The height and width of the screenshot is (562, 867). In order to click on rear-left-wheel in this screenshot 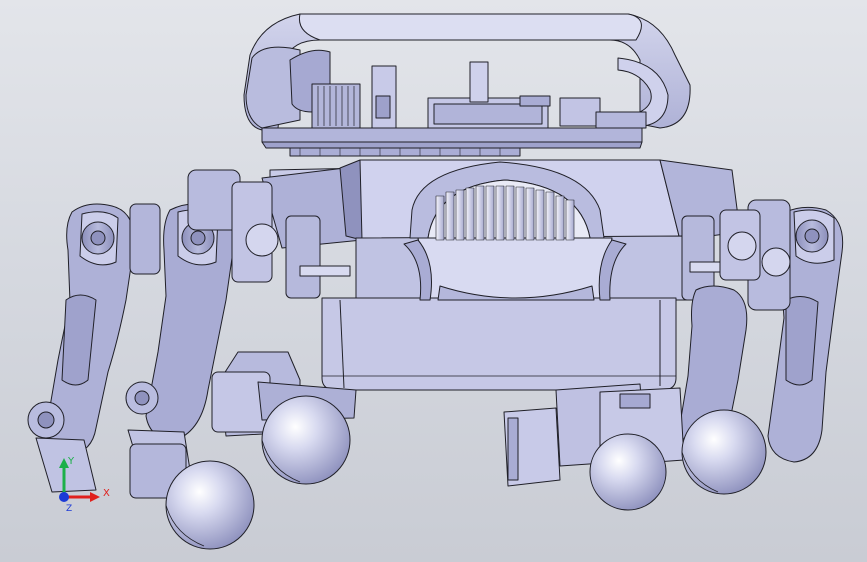, I will do `click(210, 505)`.